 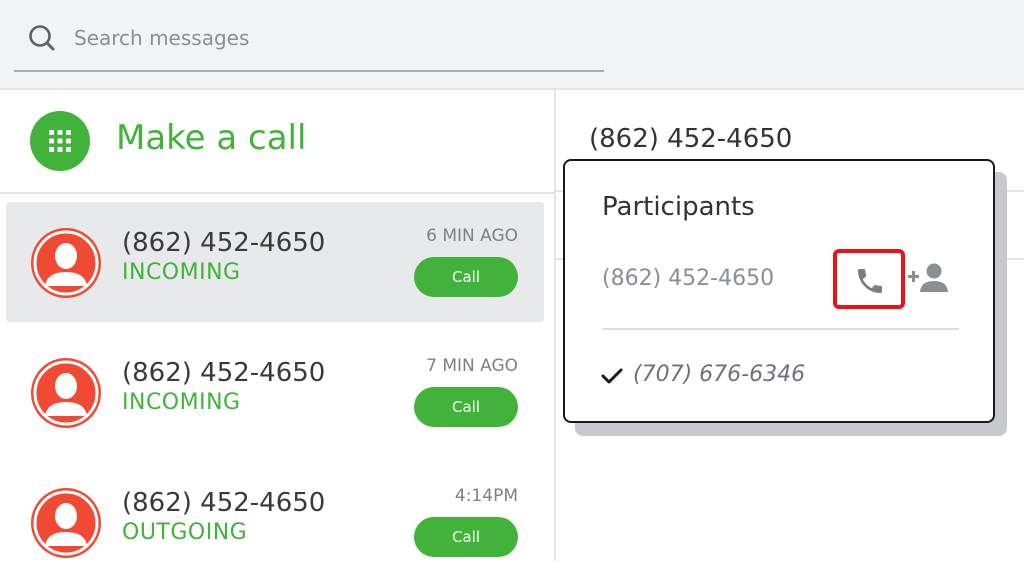 I want to click on call-list-item: (862) 452-4650 INCOMING 7 MIN AGO Call, so click(x=275, y=392).